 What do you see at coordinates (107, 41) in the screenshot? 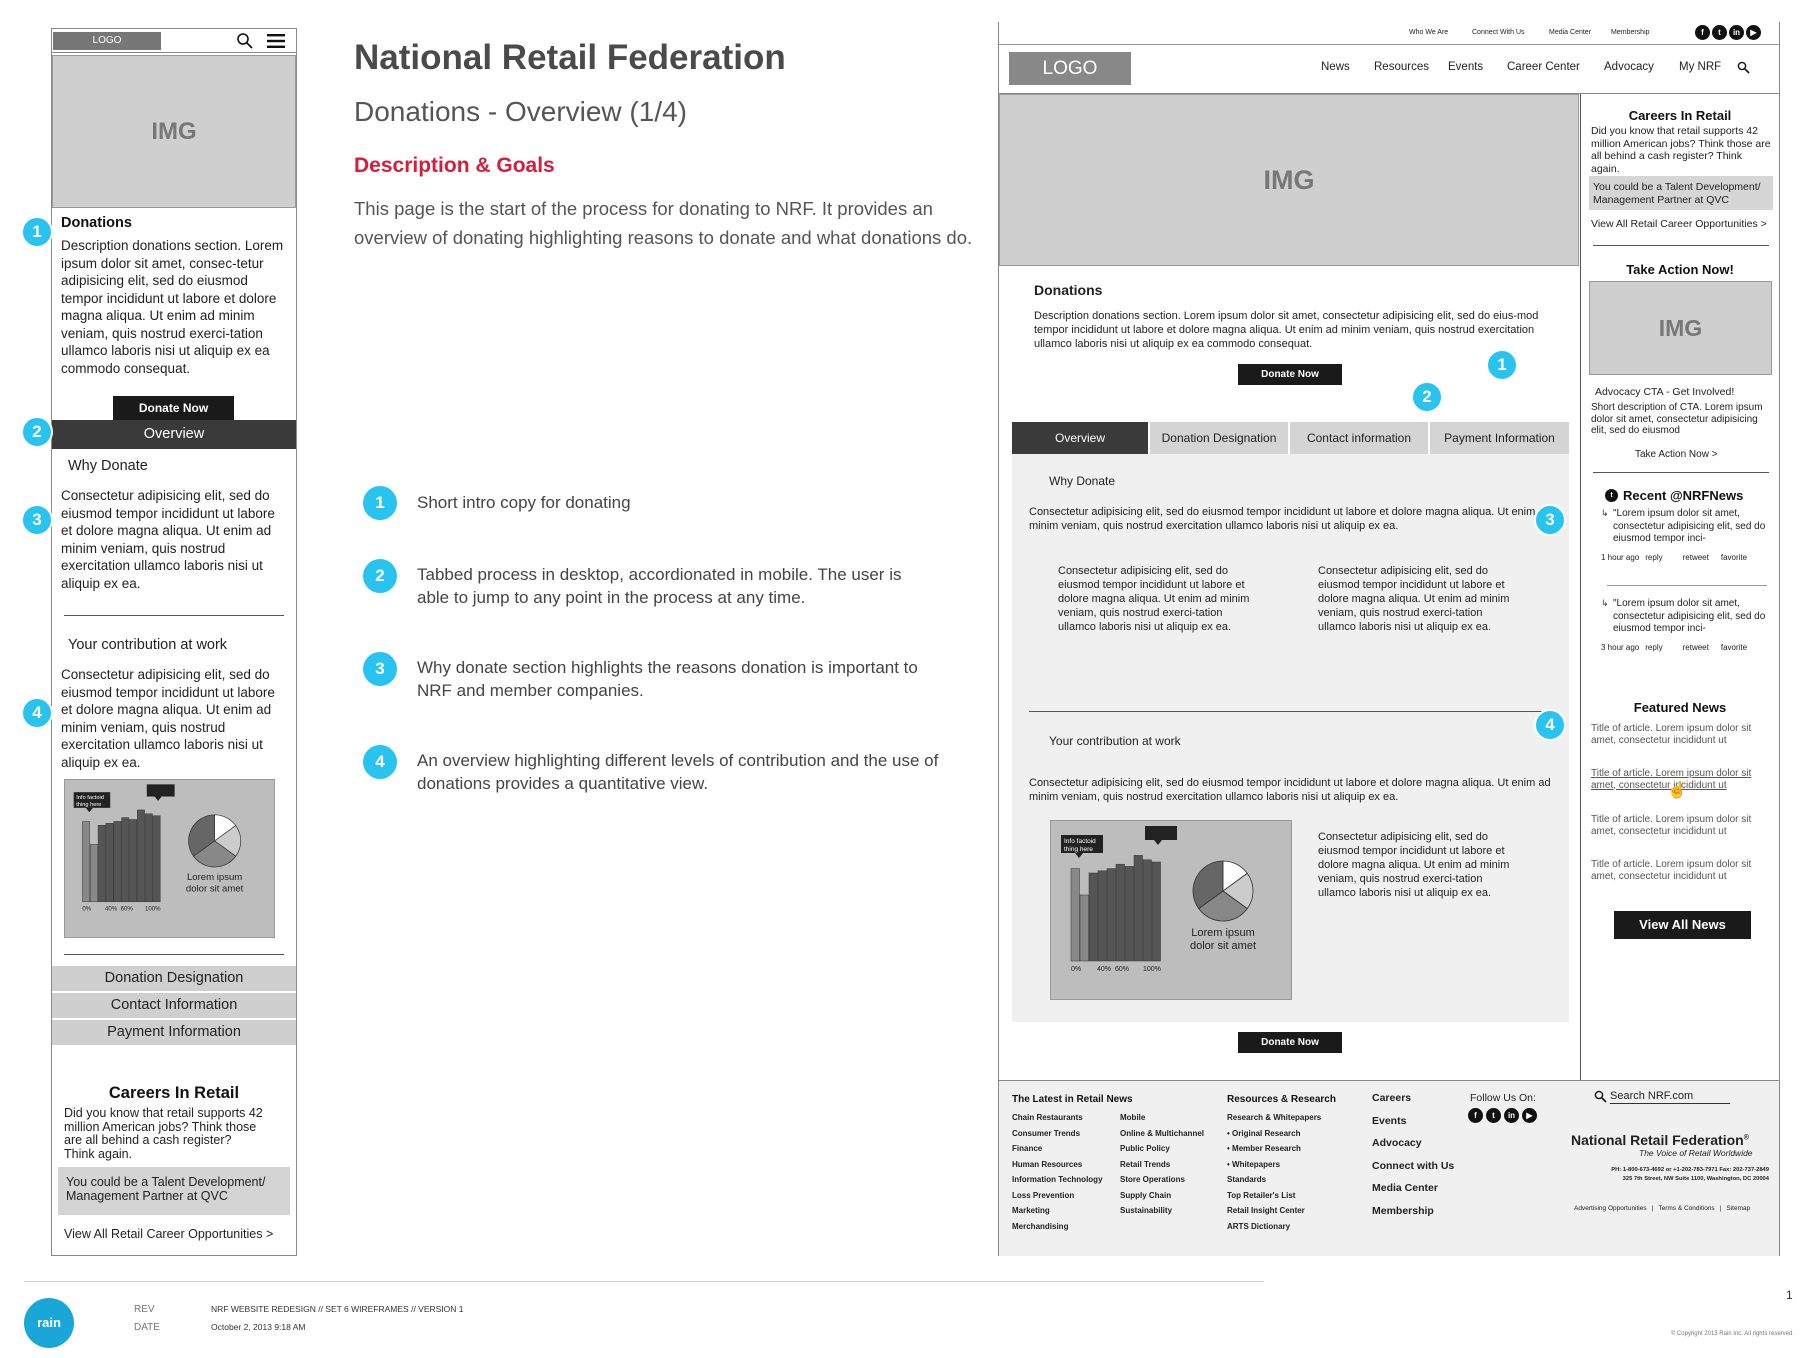
I see `mobile-logo: LOGO` at bounding box center [107, 41].